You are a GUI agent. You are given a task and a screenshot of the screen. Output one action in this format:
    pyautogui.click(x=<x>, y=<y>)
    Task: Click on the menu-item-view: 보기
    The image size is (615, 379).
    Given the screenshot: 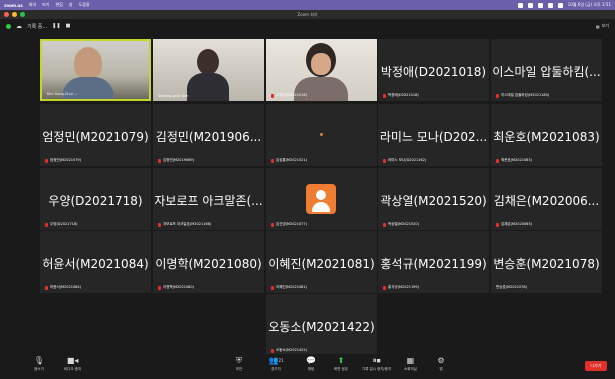 What is the action you would take?
    pyautogui.click(x=45, y=5)
    